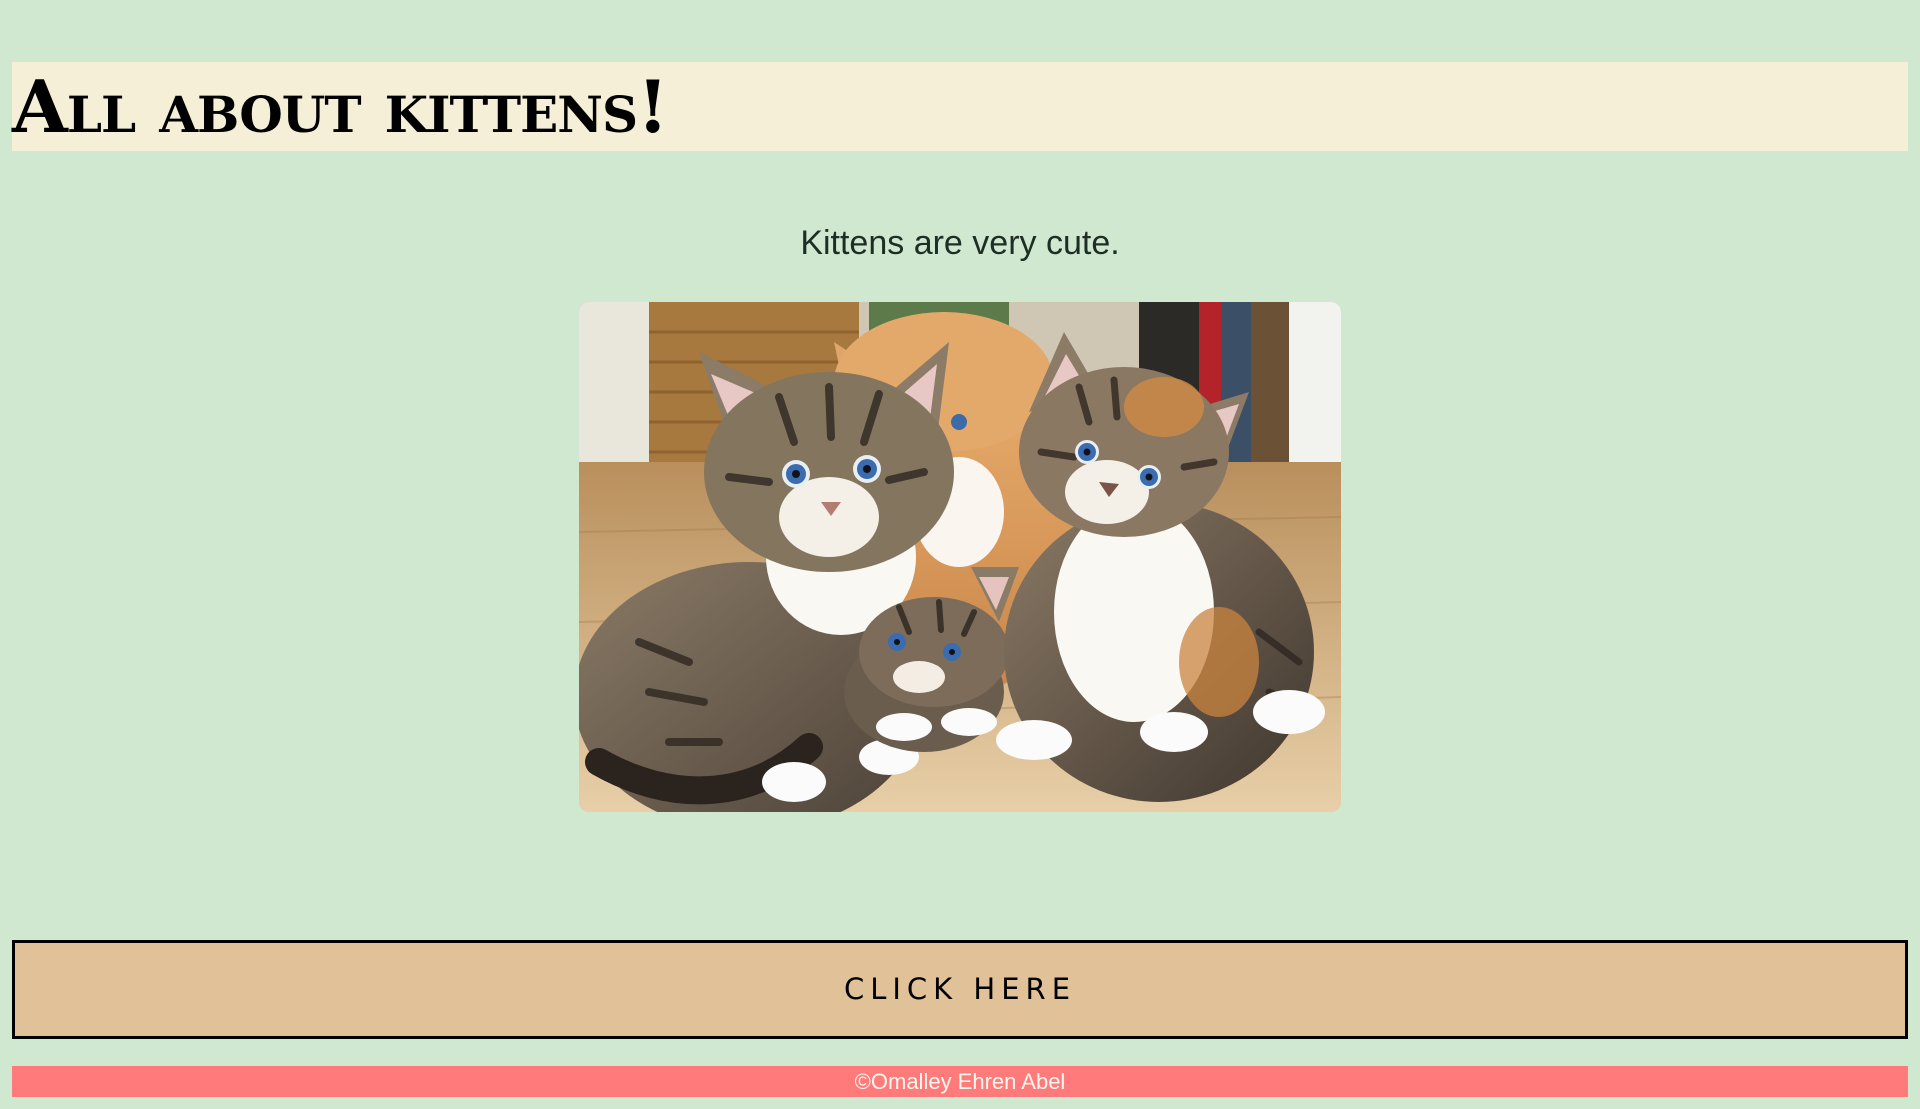  What do you see at coordinates (960, 106) in the screenshot?
I see `page-header: All about kittens!` at bounding box center [960, 106].